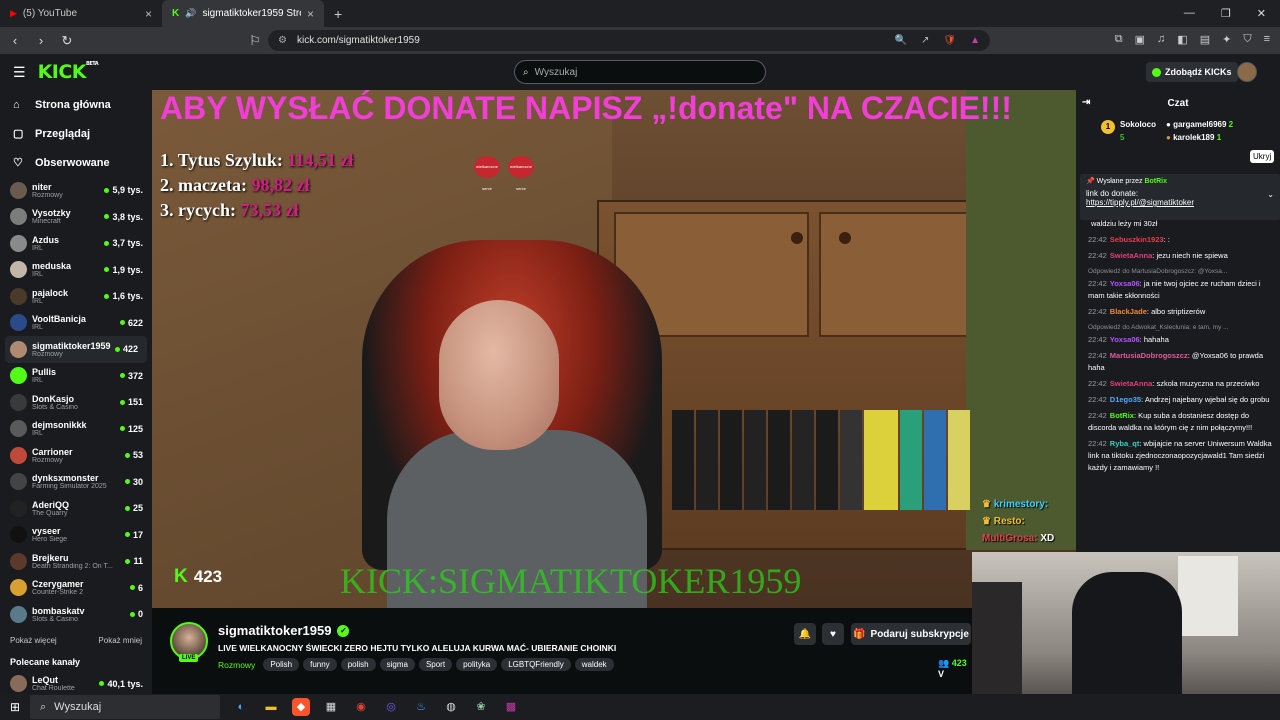 Image resolution: width=1280 pixels, height=720 pixels. I want to click on sidebar-item-home: ⌂ Strona główna, so click(76, 104).